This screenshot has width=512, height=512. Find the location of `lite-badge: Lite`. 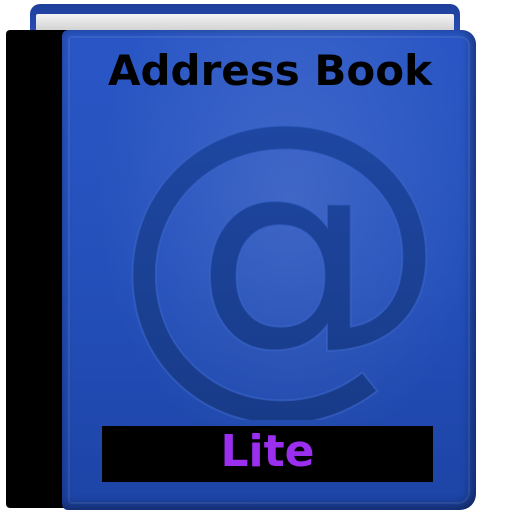

lite-badge: Lite is located at coordinates (267, 454).